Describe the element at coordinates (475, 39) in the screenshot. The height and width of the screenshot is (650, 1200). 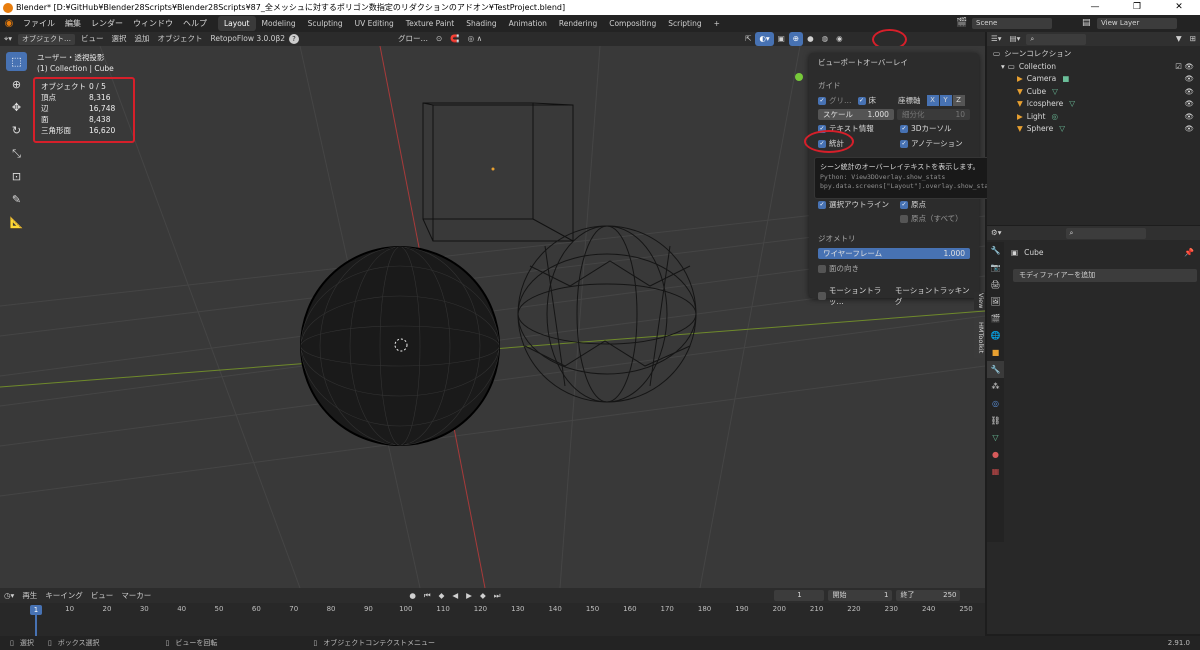
I see `proportional-edit-icon: ◎ ∧` at that location.